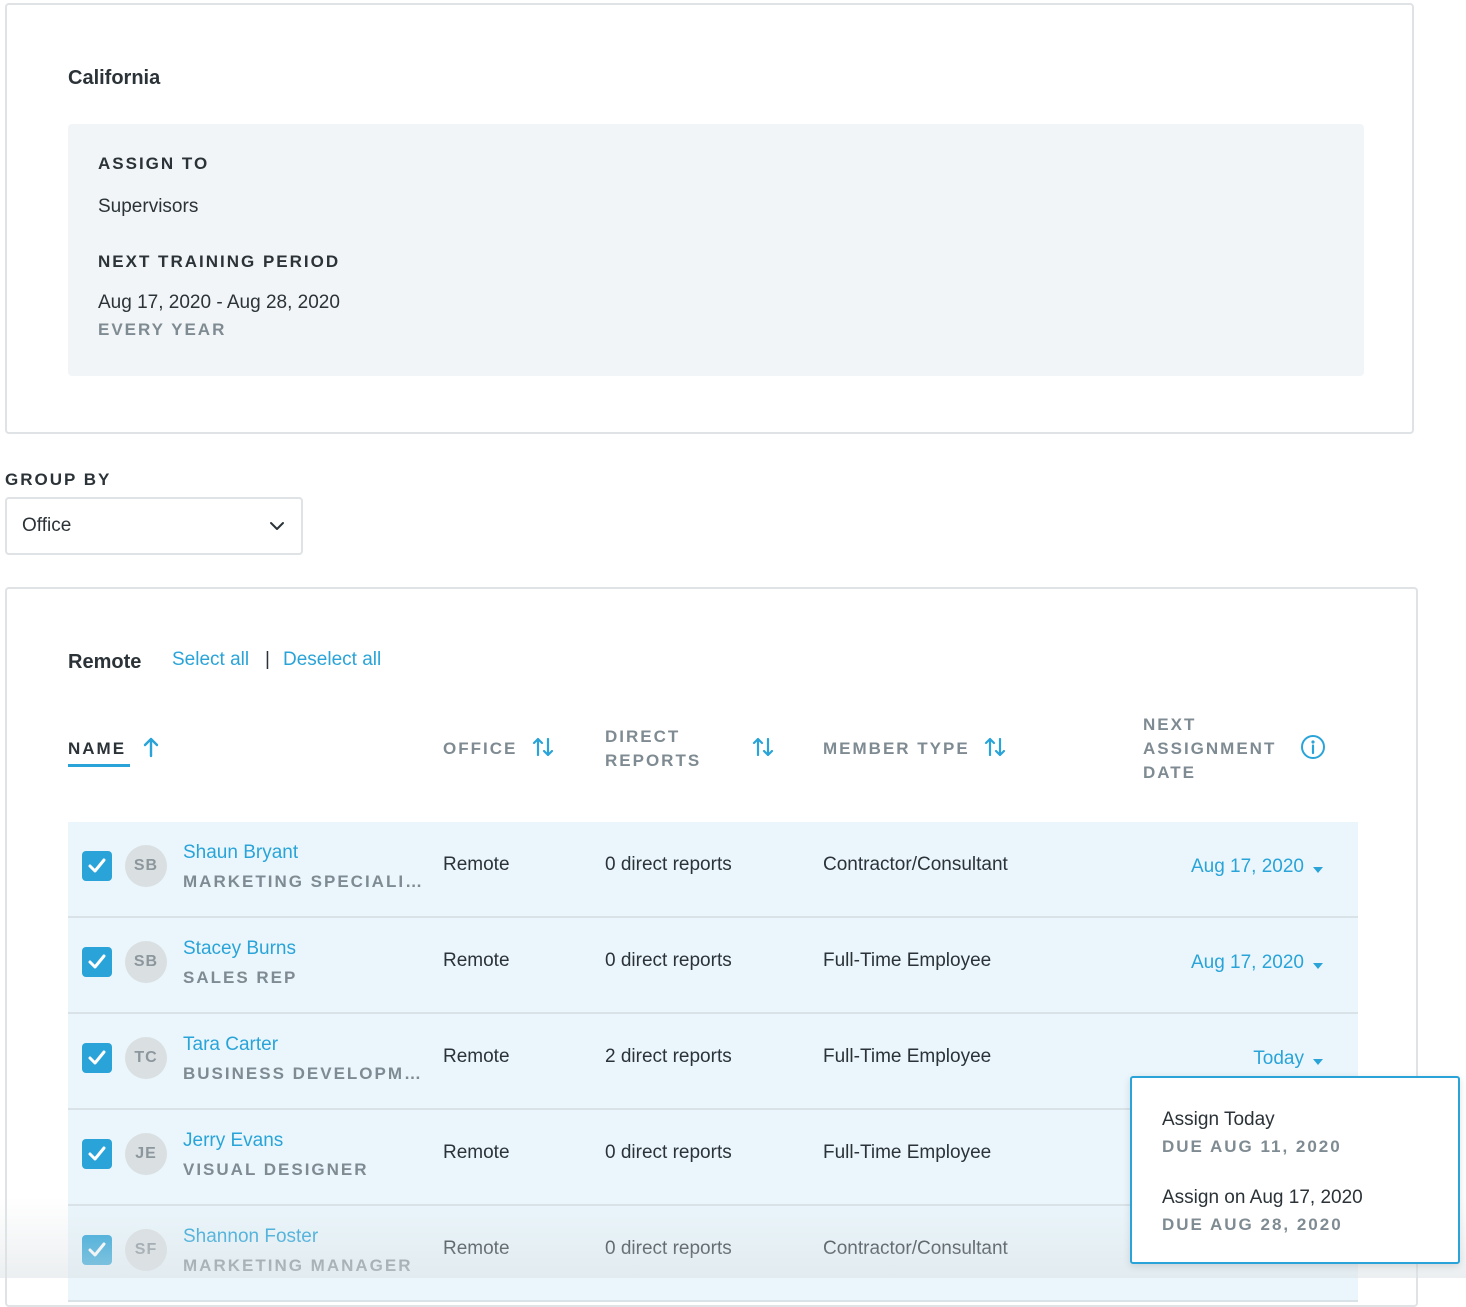  Describe the element at coordinates (1278, 1058) in the screenshot. I see `assignment-date-value: Today` at that location.